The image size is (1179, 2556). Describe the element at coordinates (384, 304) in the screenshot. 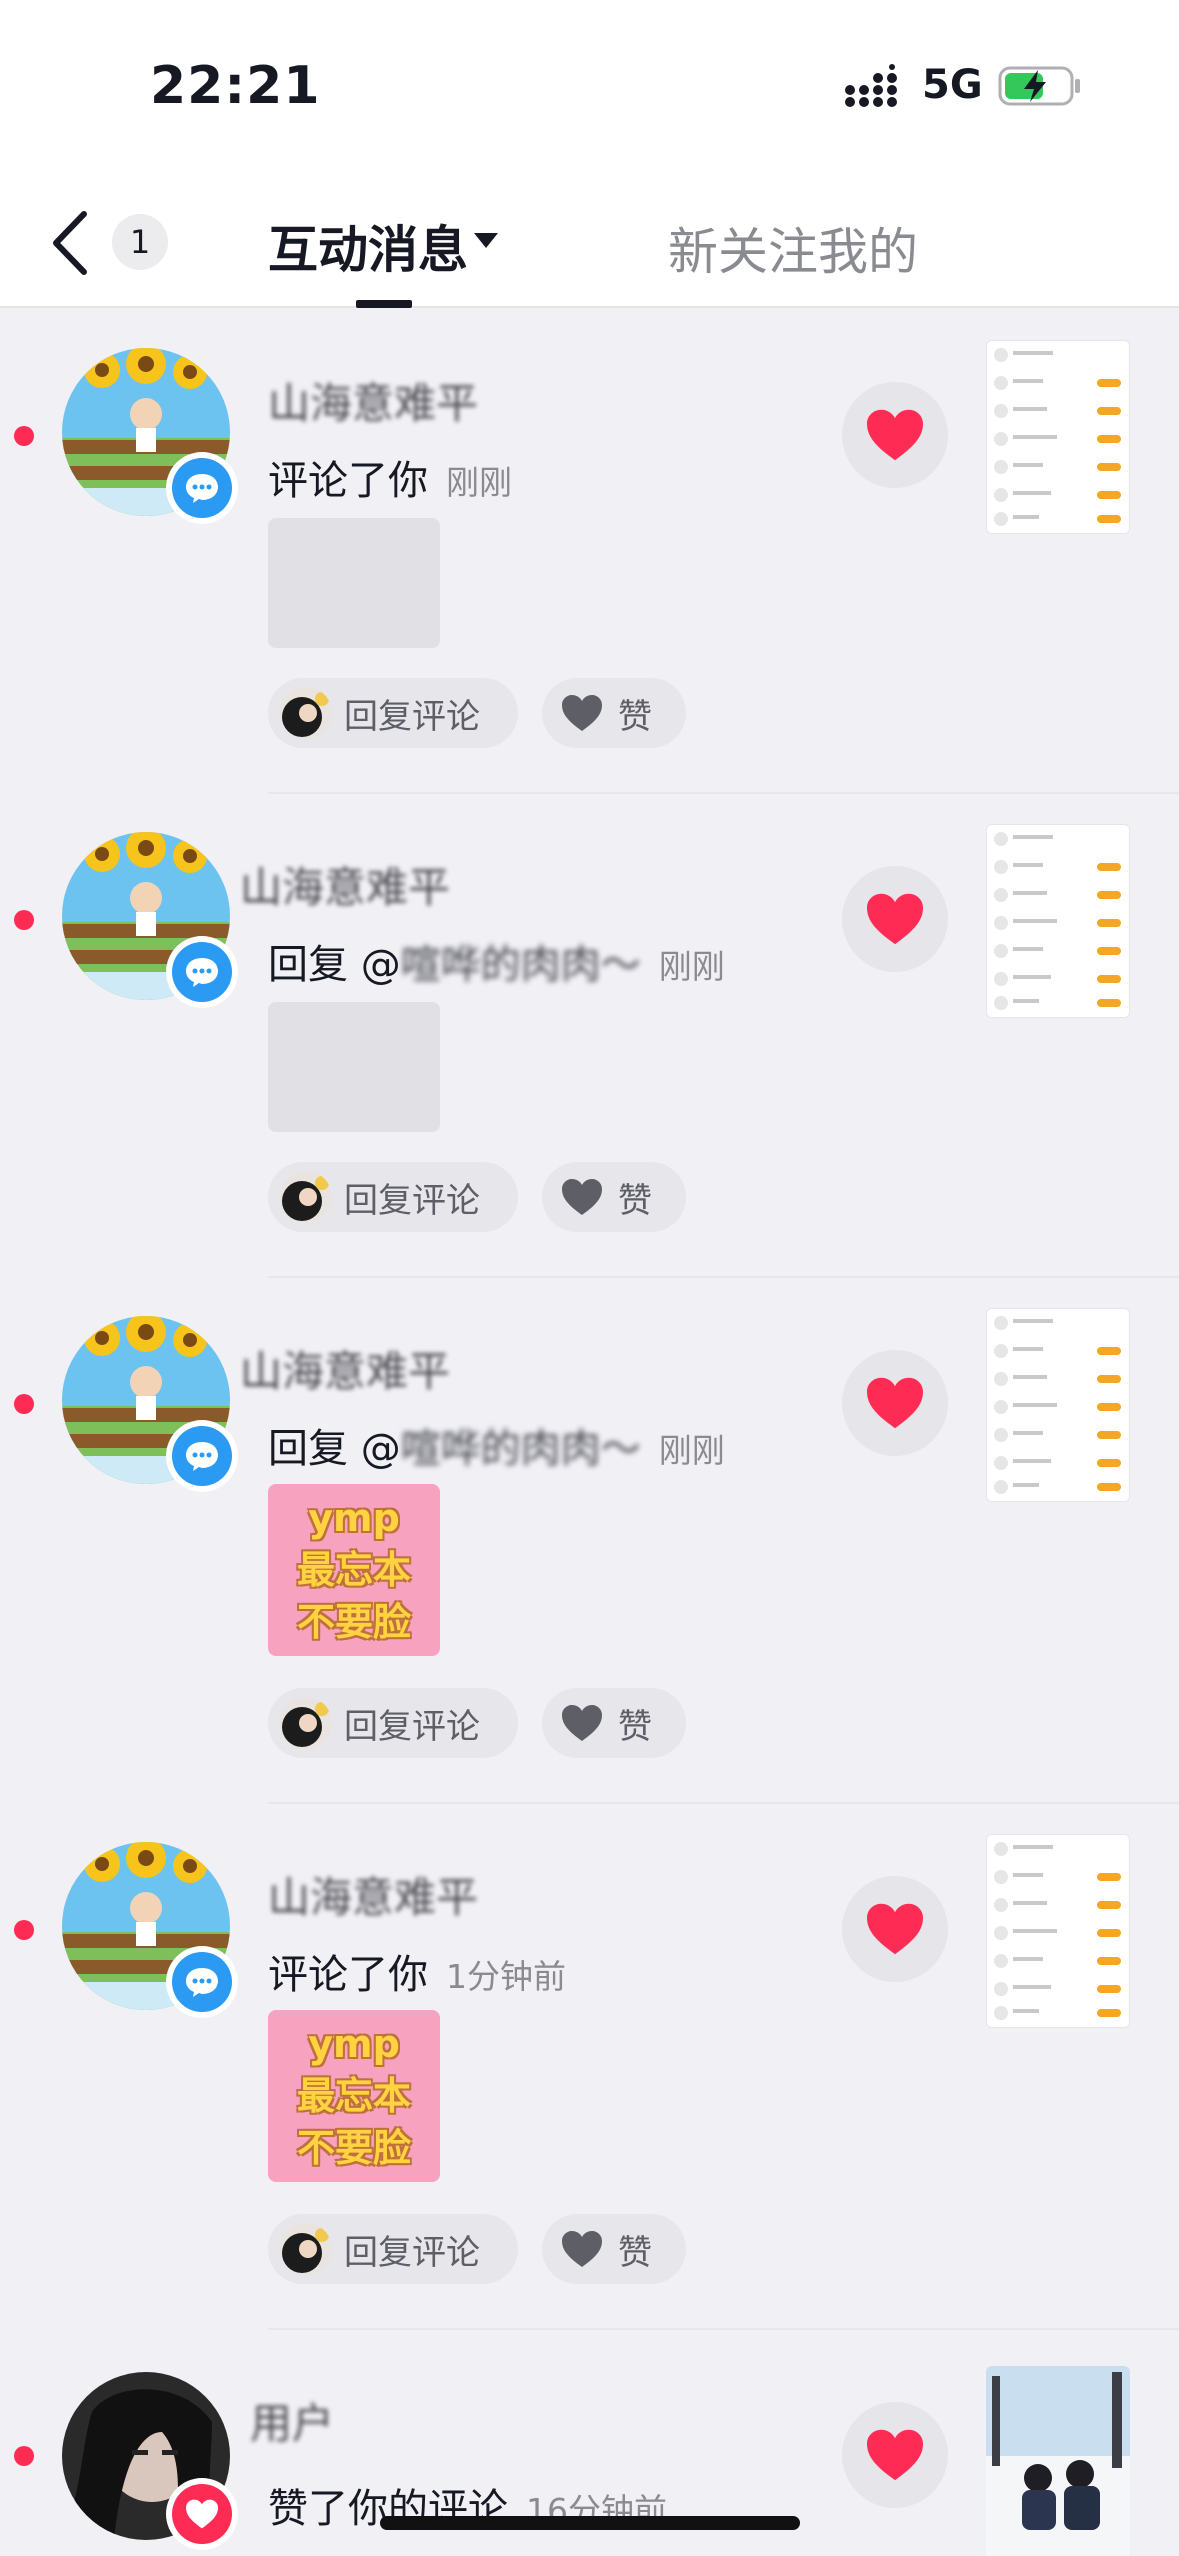

I see `active-tab-indicator` at that location.